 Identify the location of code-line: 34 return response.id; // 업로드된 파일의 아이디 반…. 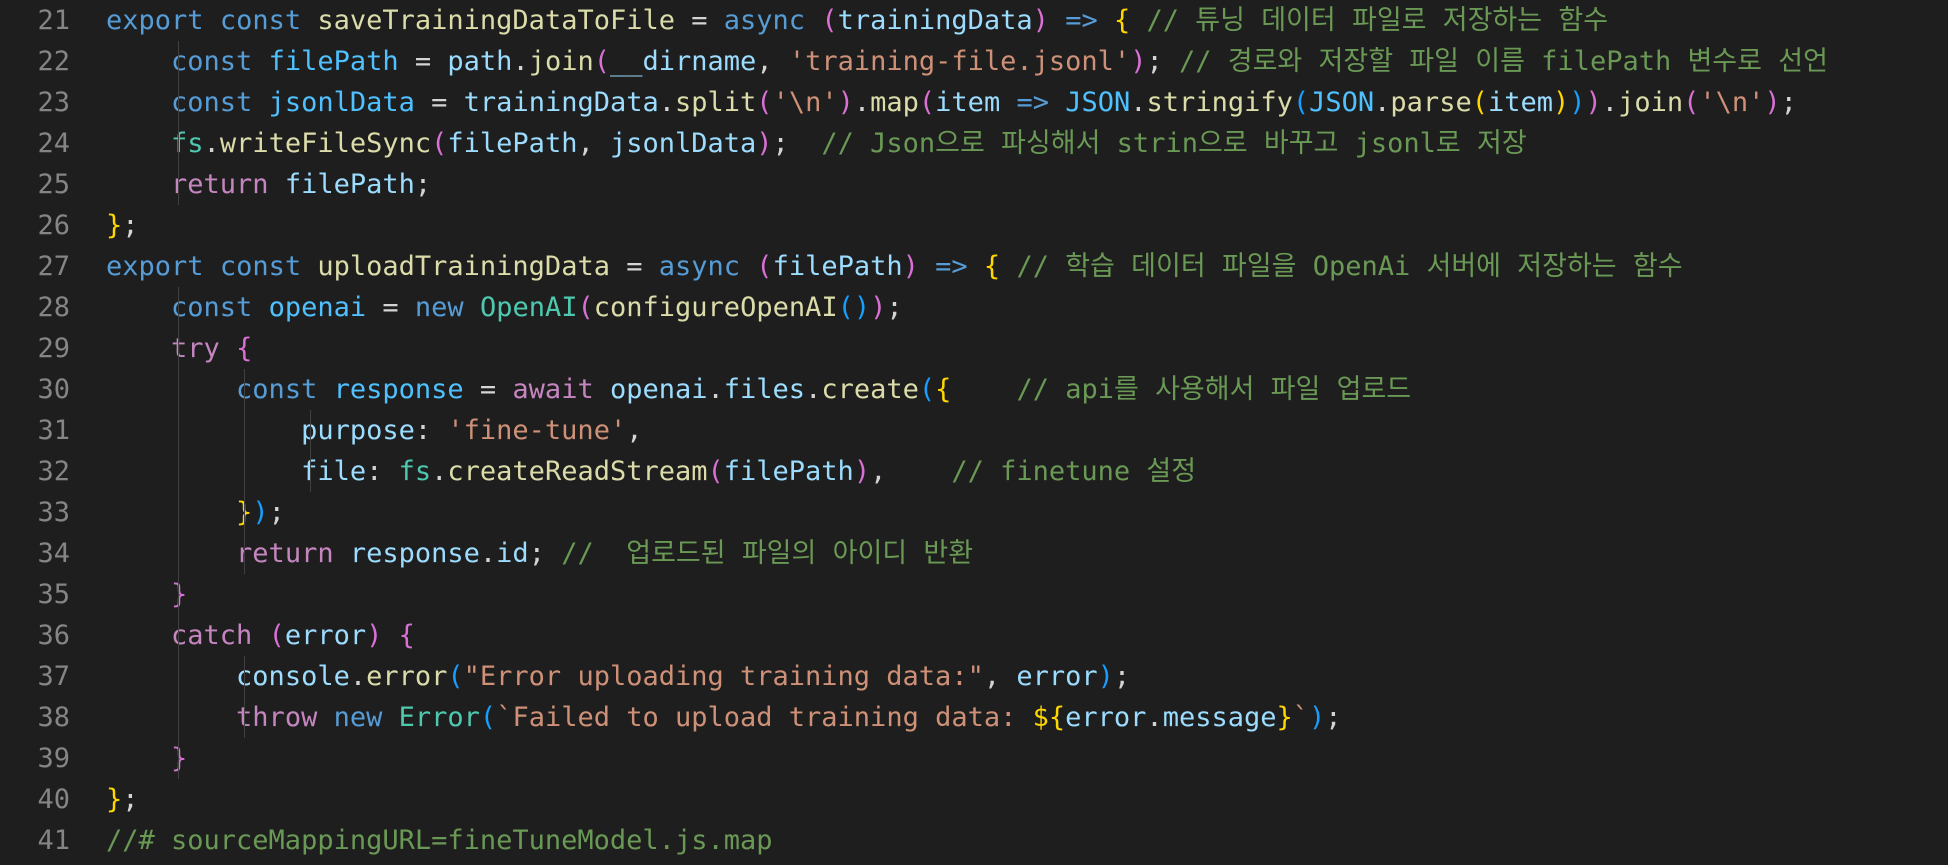
(974, 553).